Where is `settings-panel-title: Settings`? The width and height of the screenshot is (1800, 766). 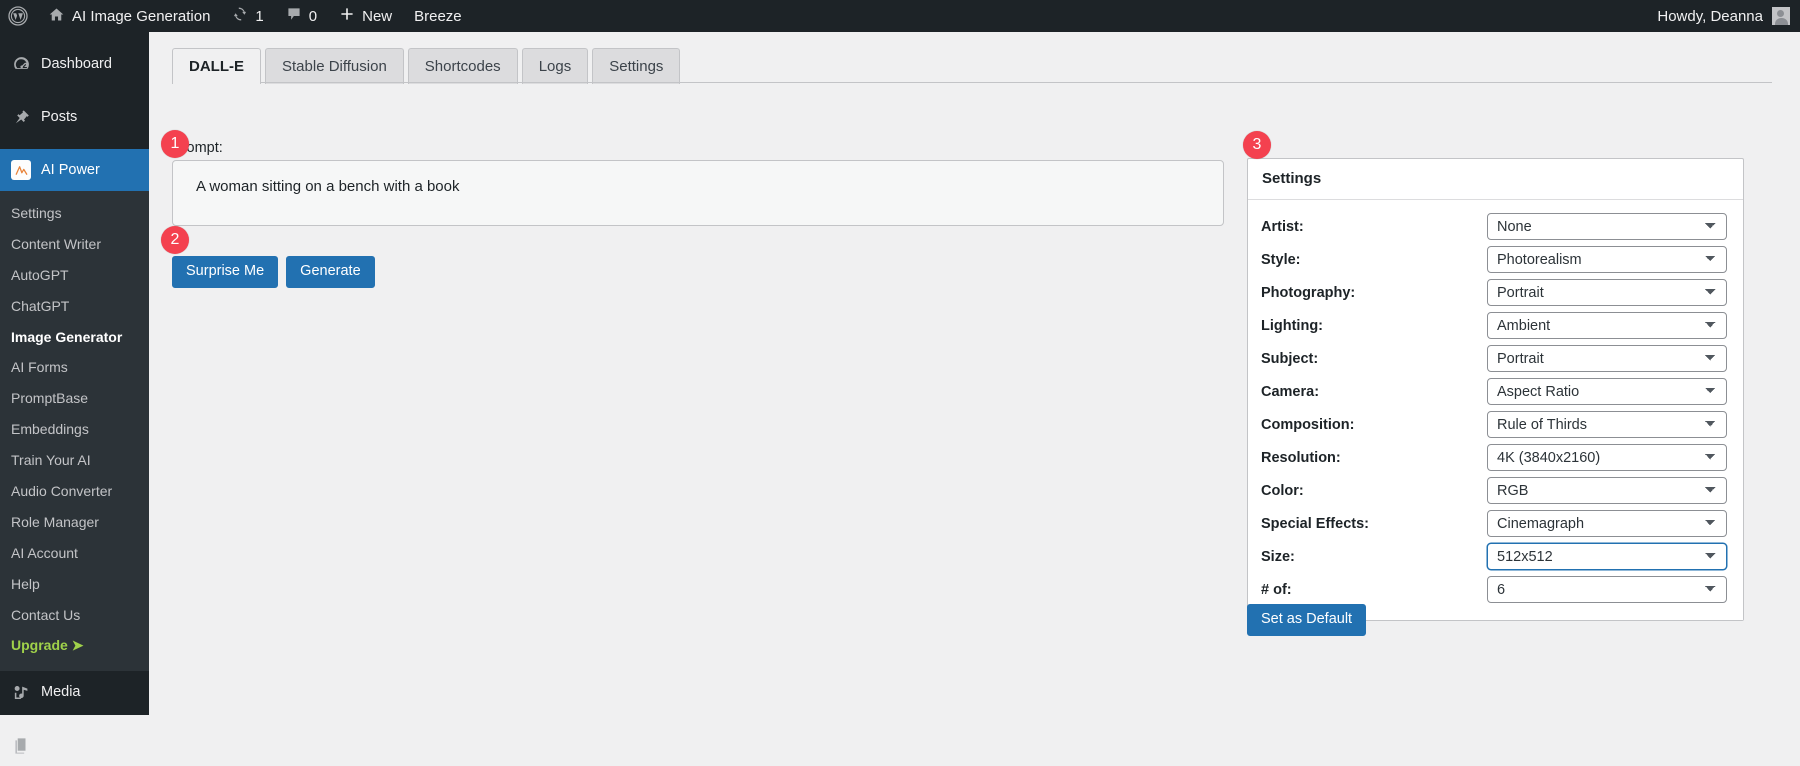 settings-panel-title: Settings is located at coordinates (1495, 179).